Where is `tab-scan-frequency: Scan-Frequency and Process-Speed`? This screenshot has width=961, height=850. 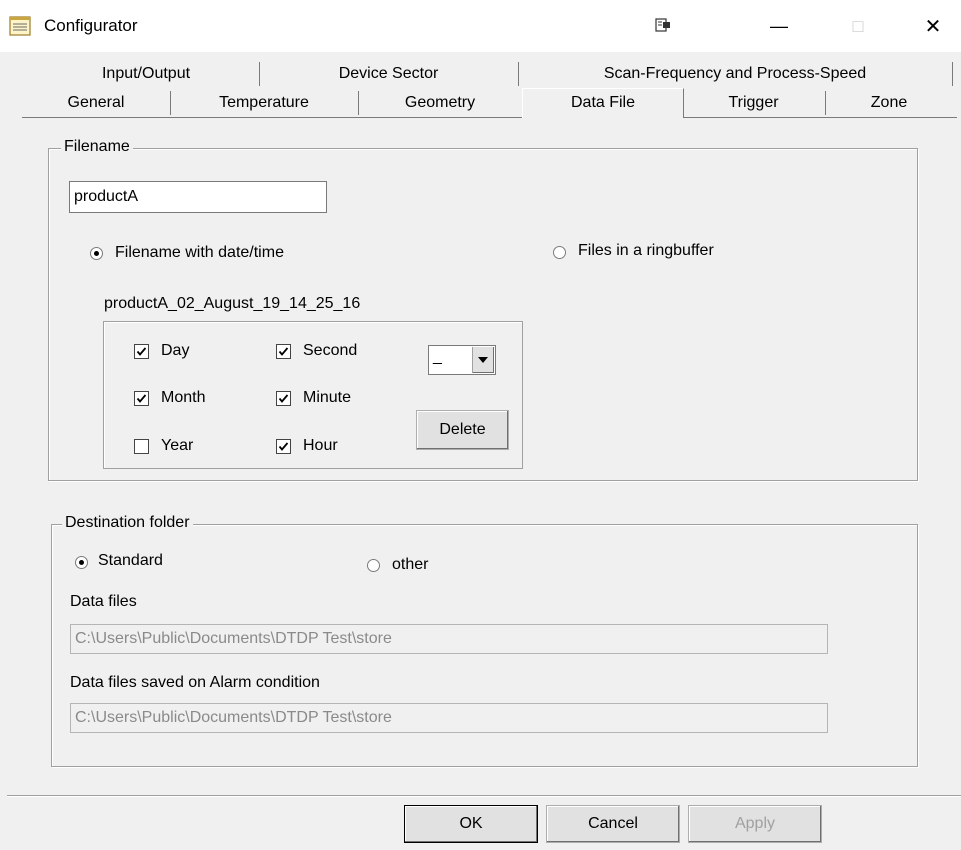
tab-scan-frequency: Scan-Frequency and Process-Speed is located at coordinates (735, 74).